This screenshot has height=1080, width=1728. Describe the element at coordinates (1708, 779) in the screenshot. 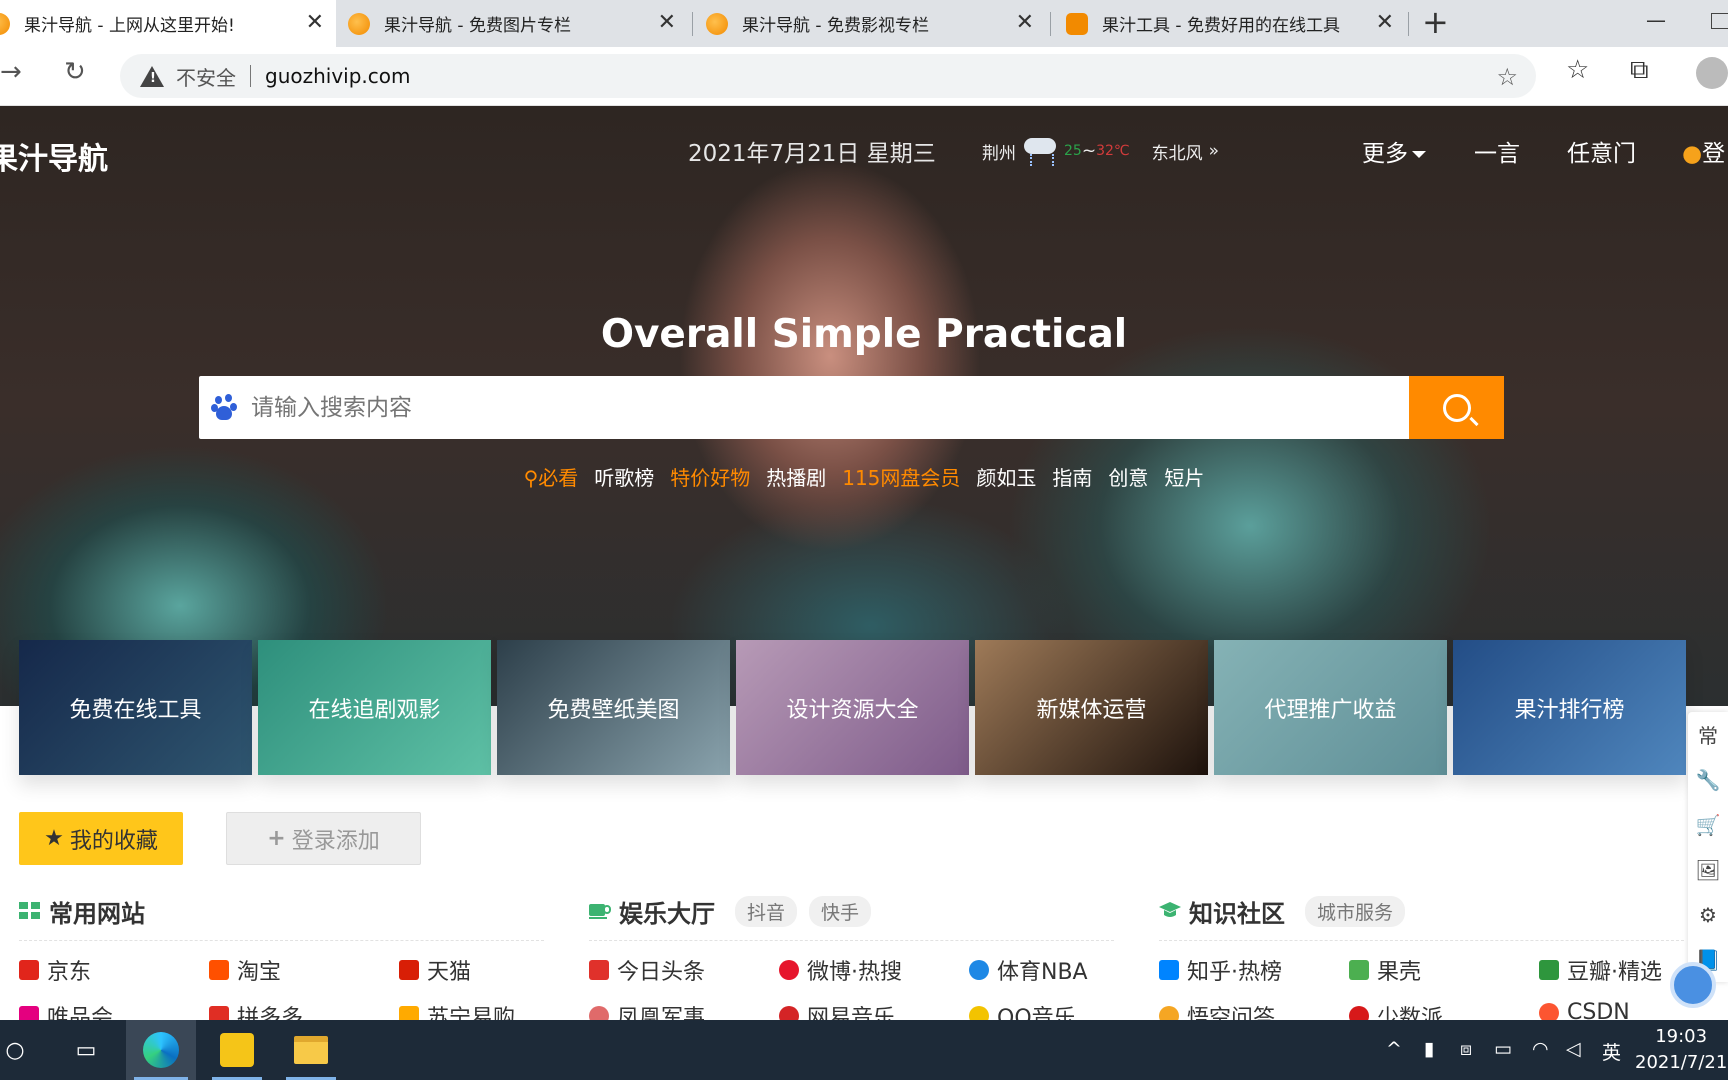

I see `wrench-icon: 🔧` at that location.